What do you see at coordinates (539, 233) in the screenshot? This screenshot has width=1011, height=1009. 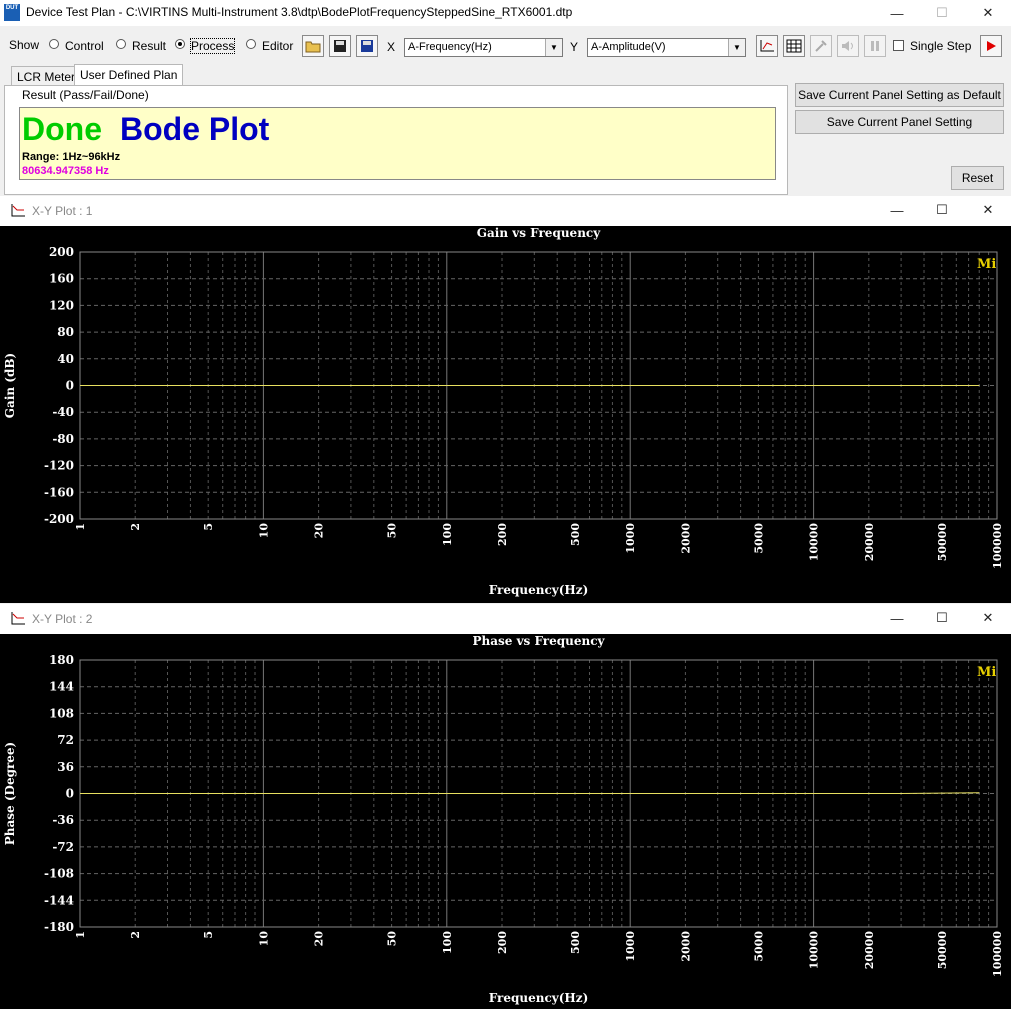 I see `chart-title: Gain vs Frequency` at bounding box center [539, 233].